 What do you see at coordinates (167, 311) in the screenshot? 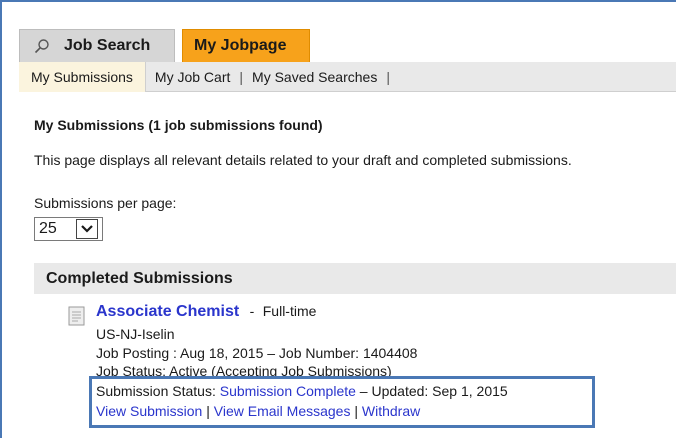
I see `job-title-link: Associate Chemist` at bounding box center [167, 311].